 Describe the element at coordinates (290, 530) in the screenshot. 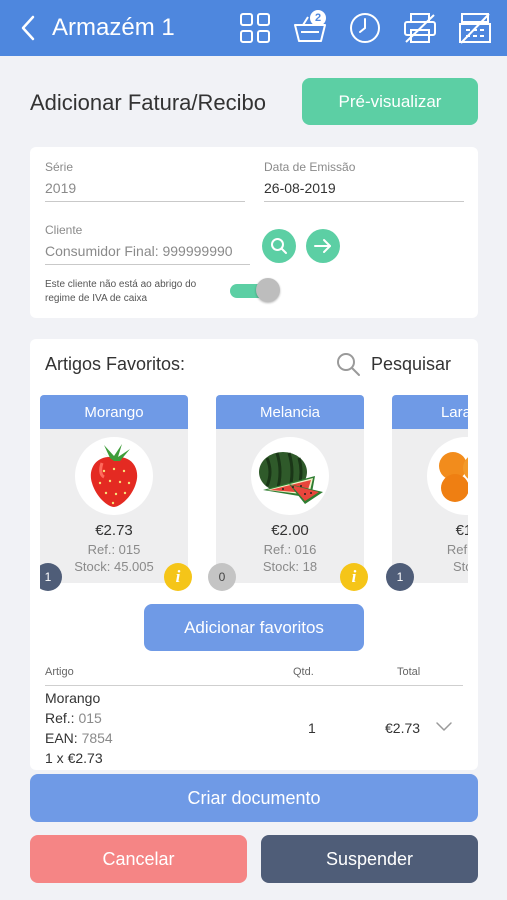

I see `favorite-price: €2.00` at that location.